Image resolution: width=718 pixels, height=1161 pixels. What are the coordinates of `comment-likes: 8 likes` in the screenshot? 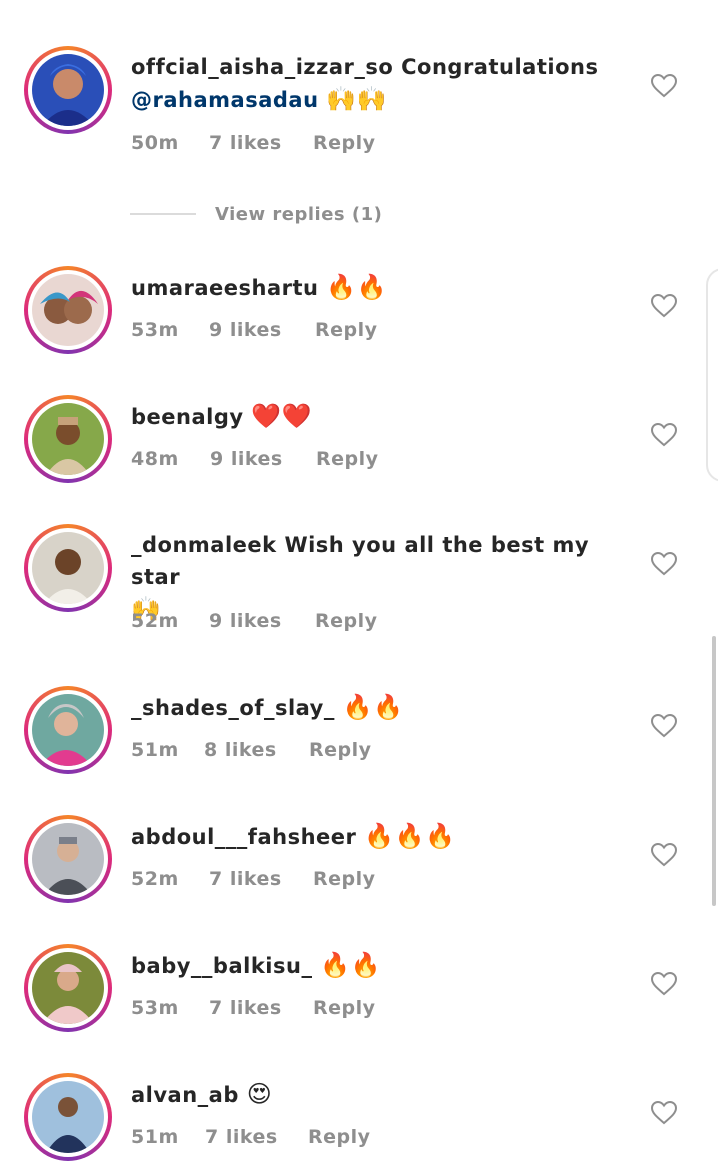 It's located at (256, 750).